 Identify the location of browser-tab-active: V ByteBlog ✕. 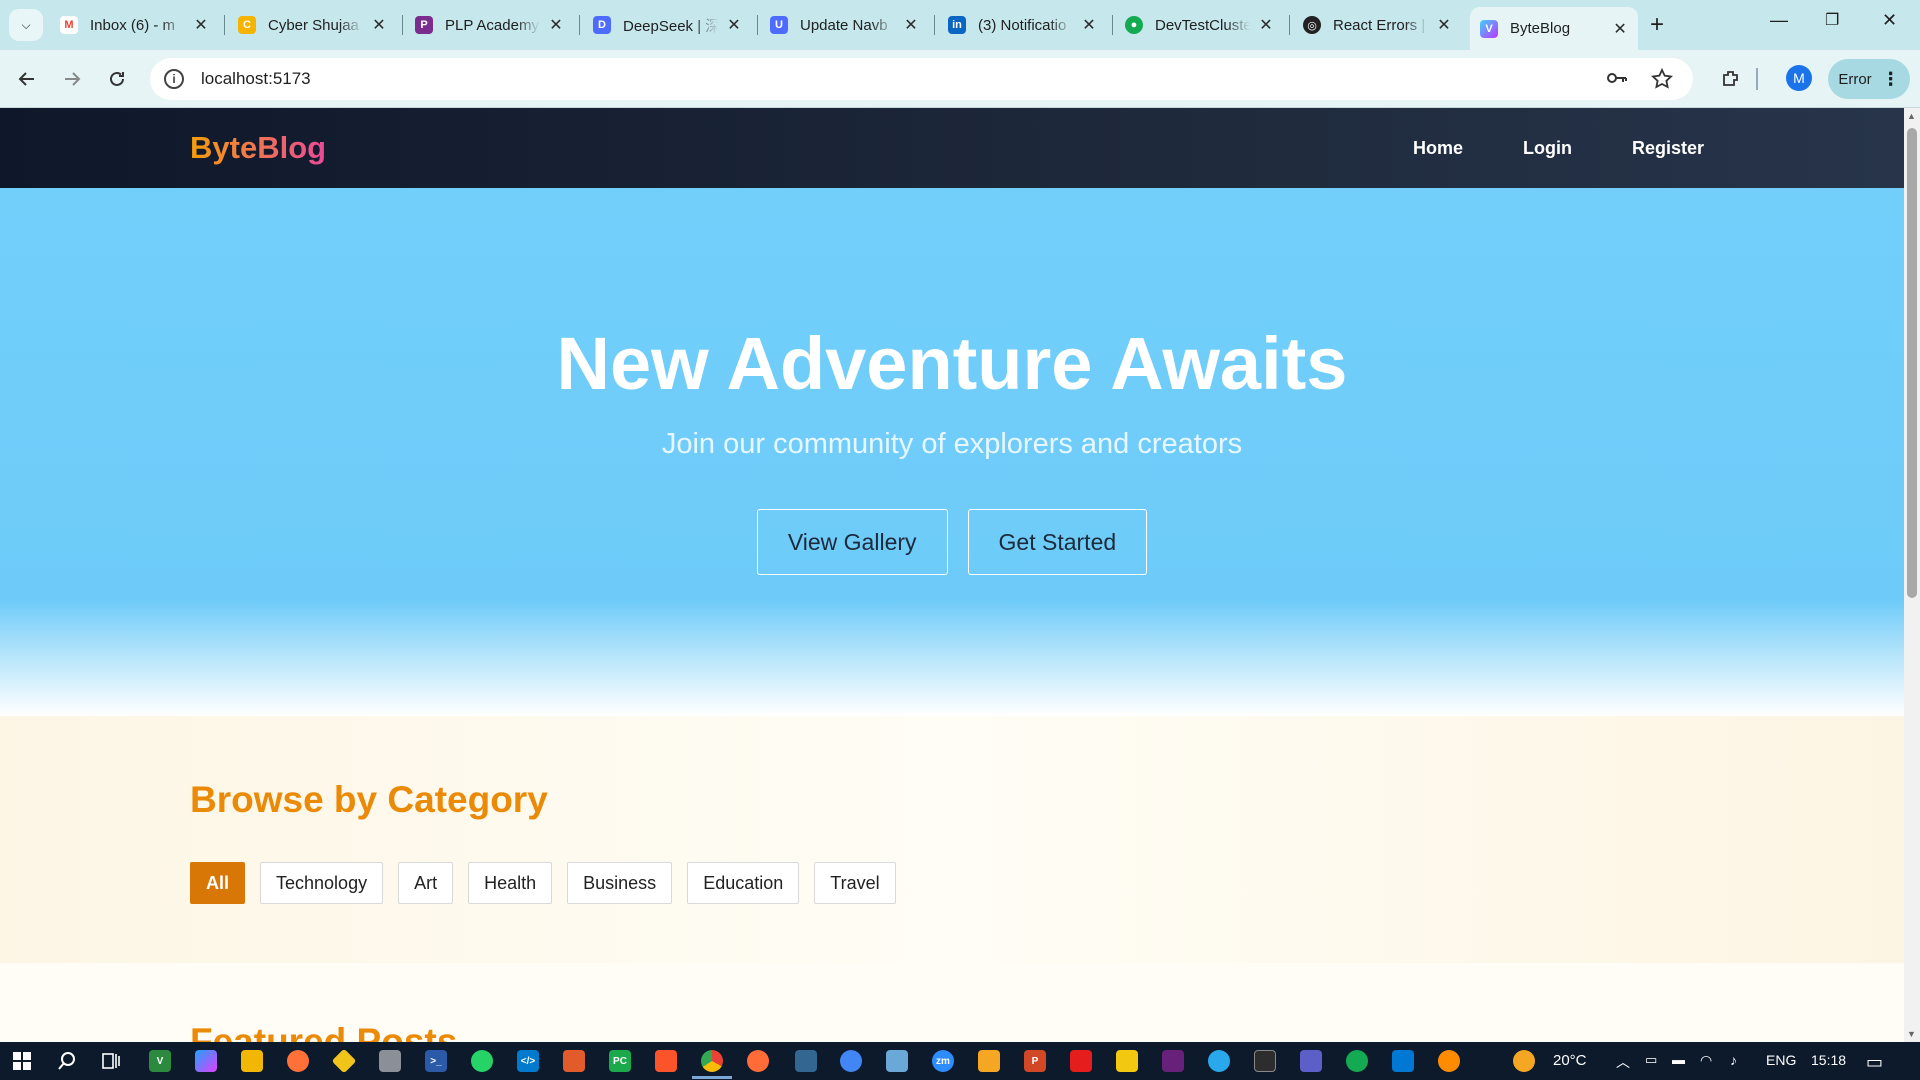
(1554, 28).